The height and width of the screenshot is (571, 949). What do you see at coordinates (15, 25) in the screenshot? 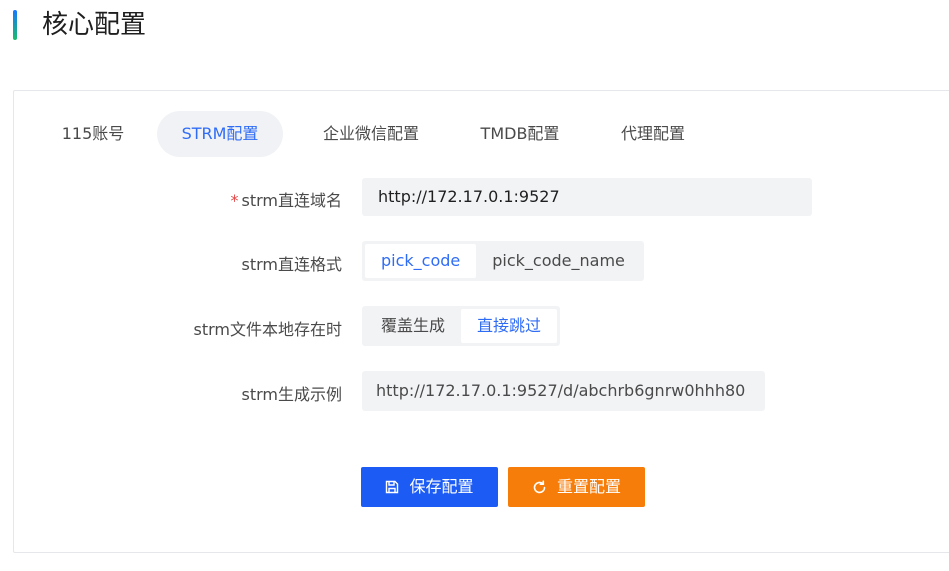
I see `title-accent-bar` at bounding box center [15, 25].